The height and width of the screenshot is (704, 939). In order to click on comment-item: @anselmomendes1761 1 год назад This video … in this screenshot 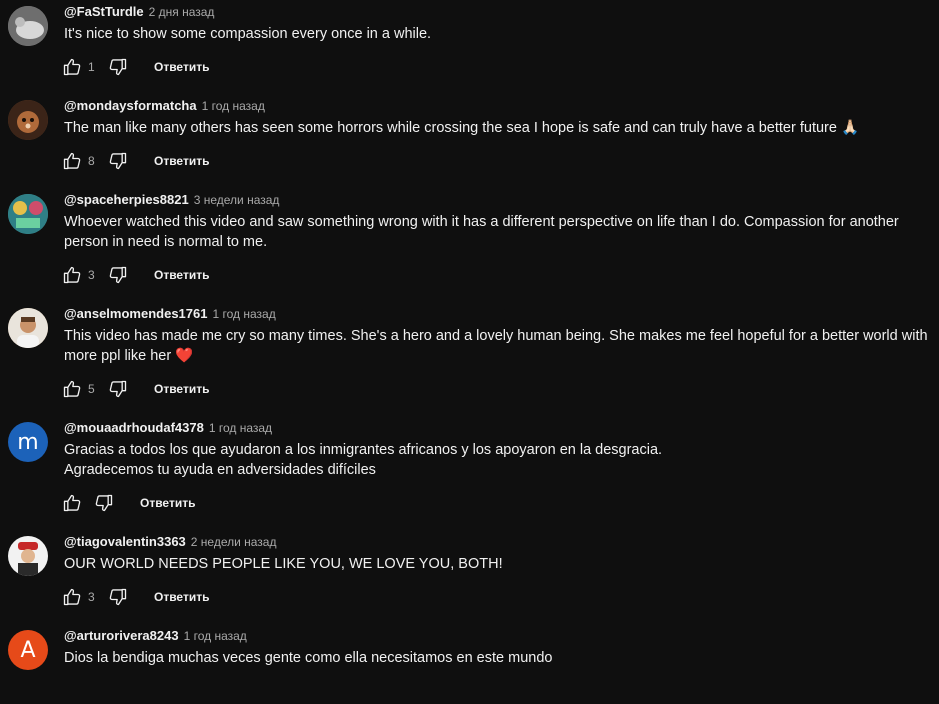, I will do `click(469, 353)`.